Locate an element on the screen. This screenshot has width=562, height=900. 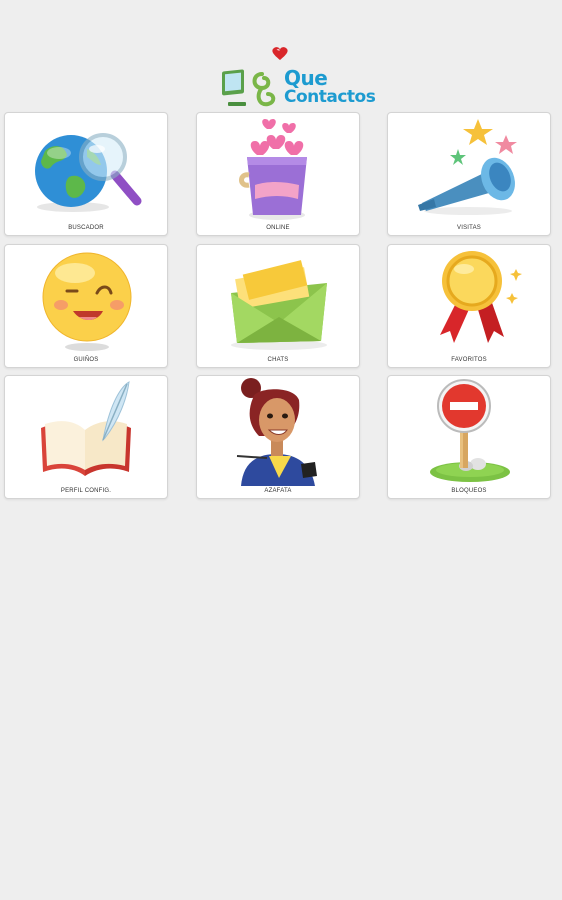
tile-bloqueos: BLOQUEOS is located at coordinates (469, 437).